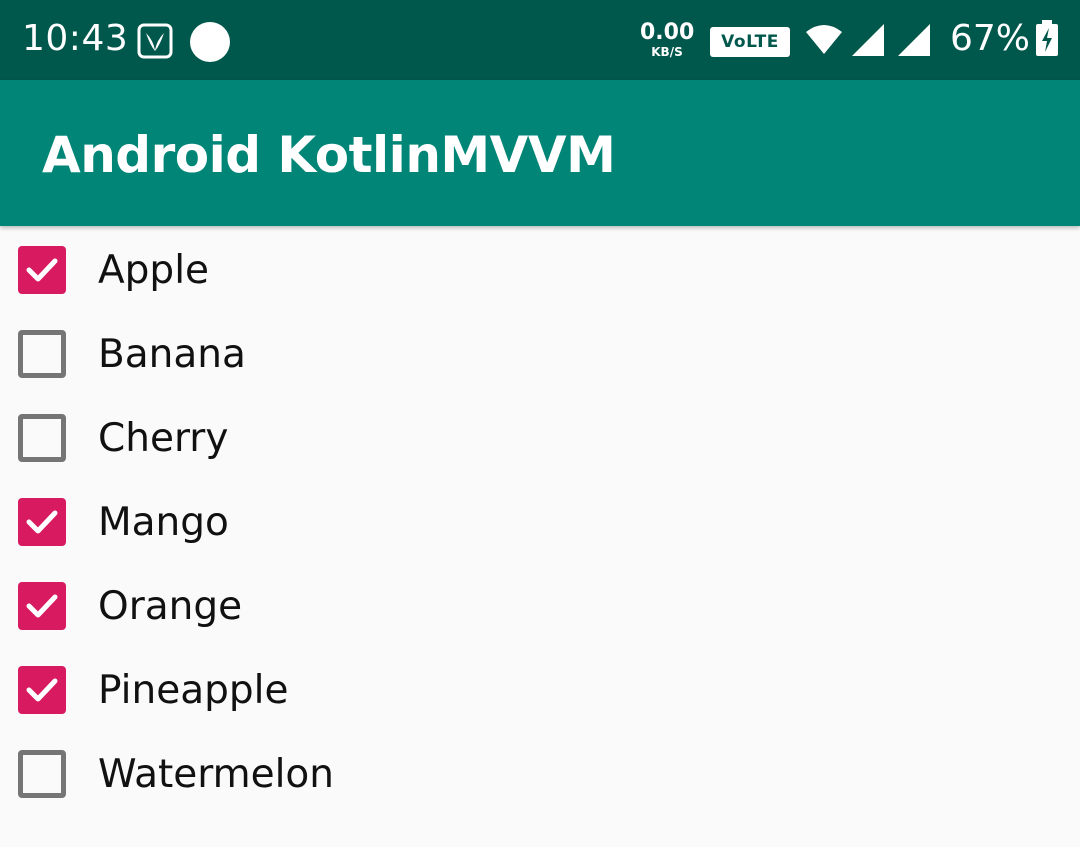  What do you see at coordinates (540, 271) in the screenshot?
I see `list-item: Apple` at bounding box center [540, 271].